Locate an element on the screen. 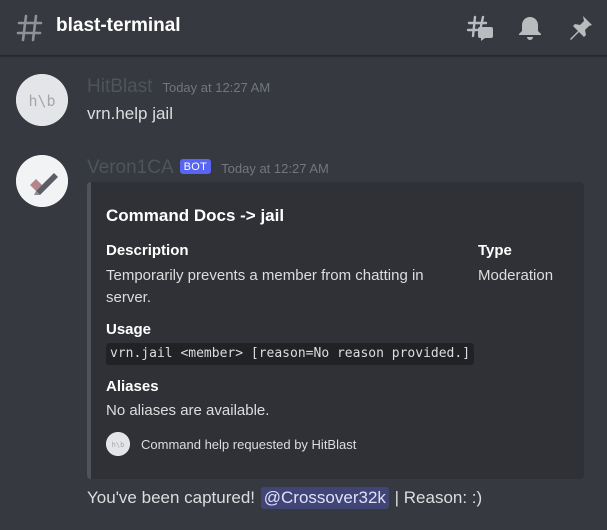 This screenshot has height=530, width=607. message-header: Veron1CA BOT Today at 12:27 AM is located at coordinates (208, 168).